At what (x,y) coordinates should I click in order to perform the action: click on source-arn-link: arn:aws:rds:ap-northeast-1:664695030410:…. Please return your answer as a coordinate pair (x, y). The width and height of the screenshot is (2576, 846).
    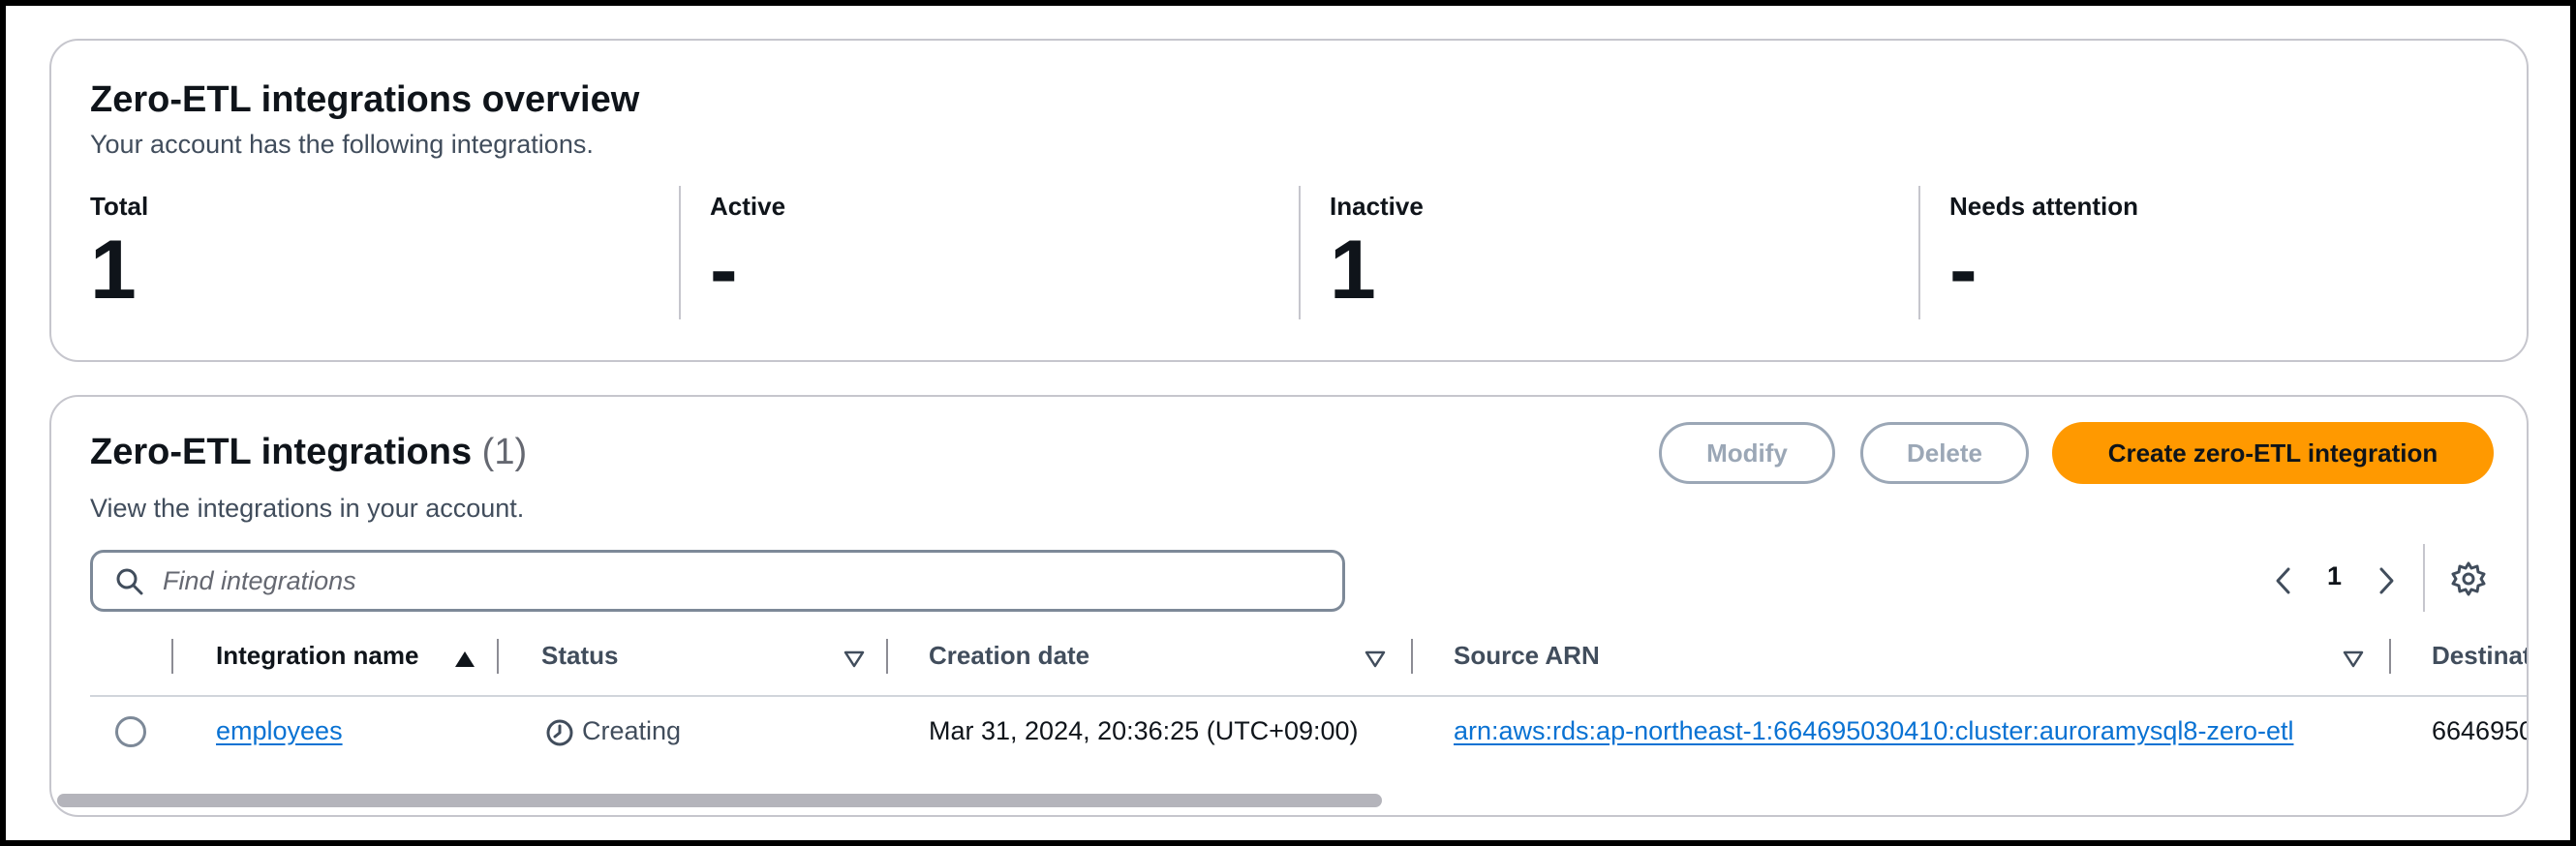
    Looking at the image, I should click on (1873, 731).